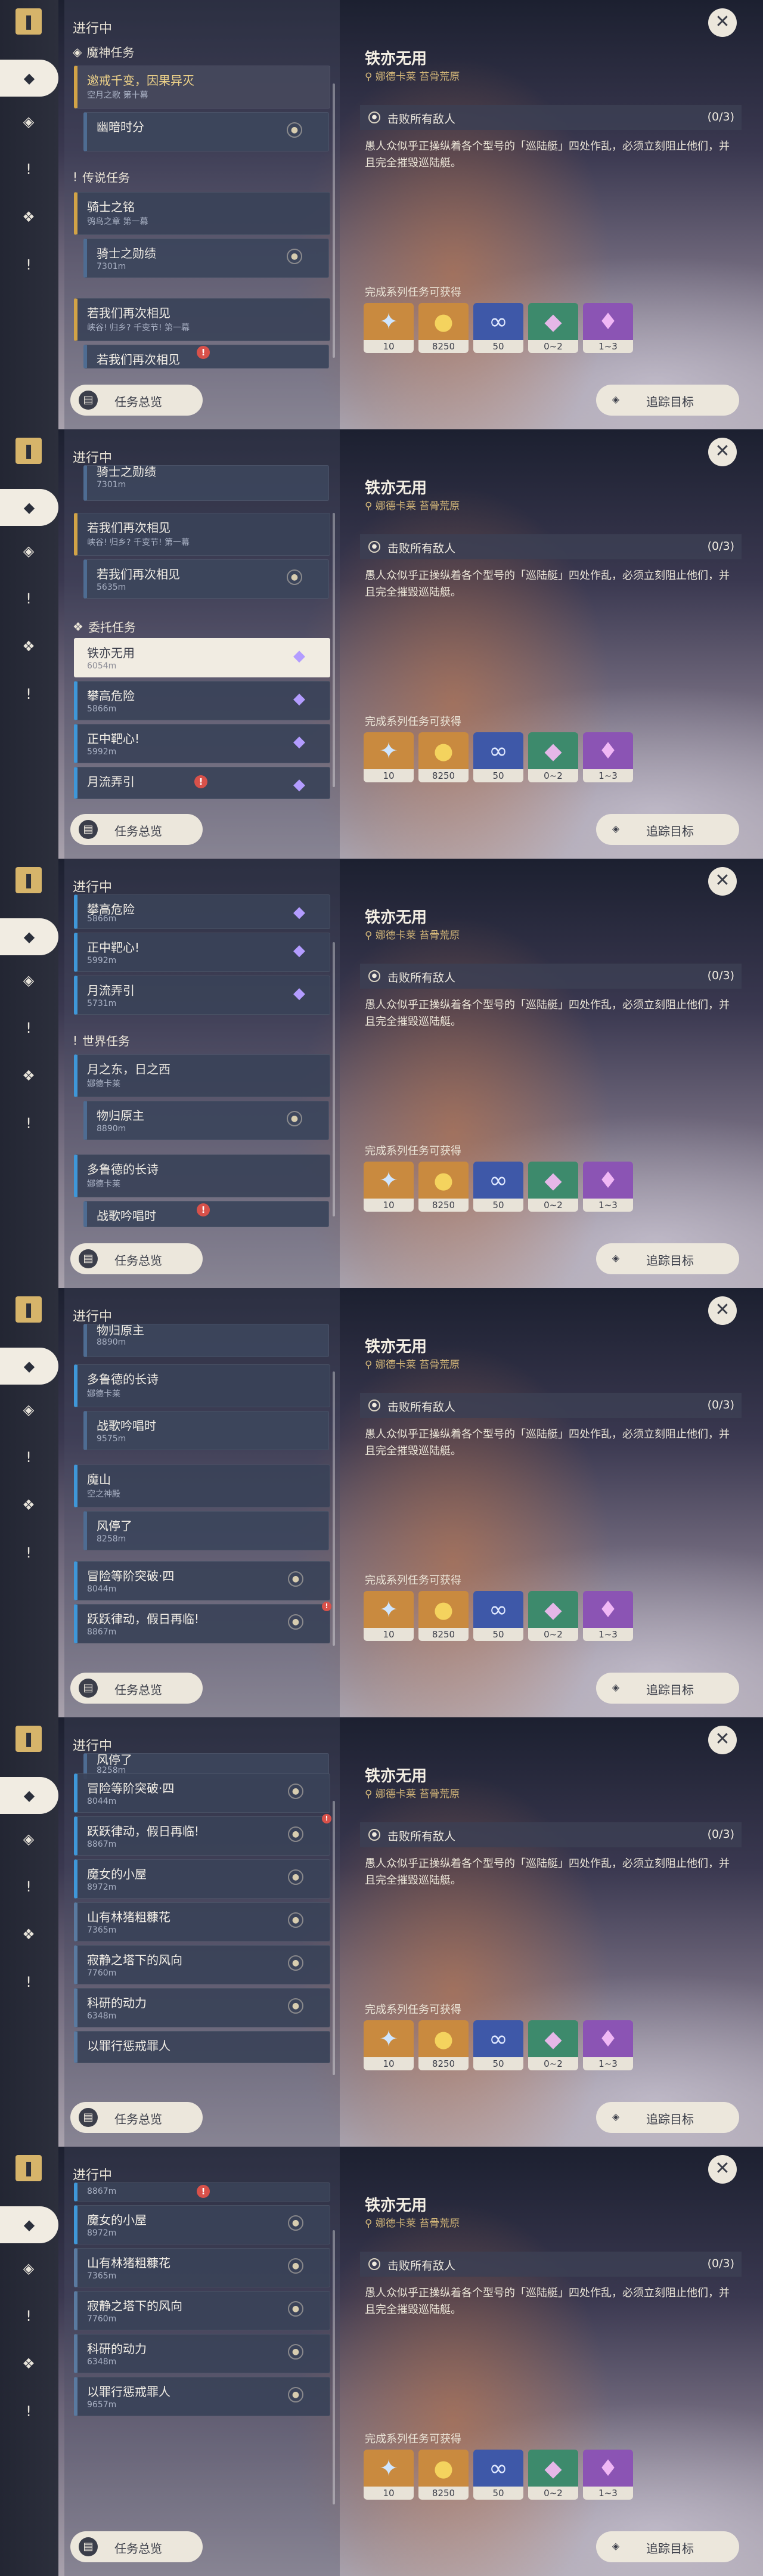 The image size is (763, 2576). I want to click on quest-card-commission: 正中靶心! 5992m ◆, so click(202, 743).